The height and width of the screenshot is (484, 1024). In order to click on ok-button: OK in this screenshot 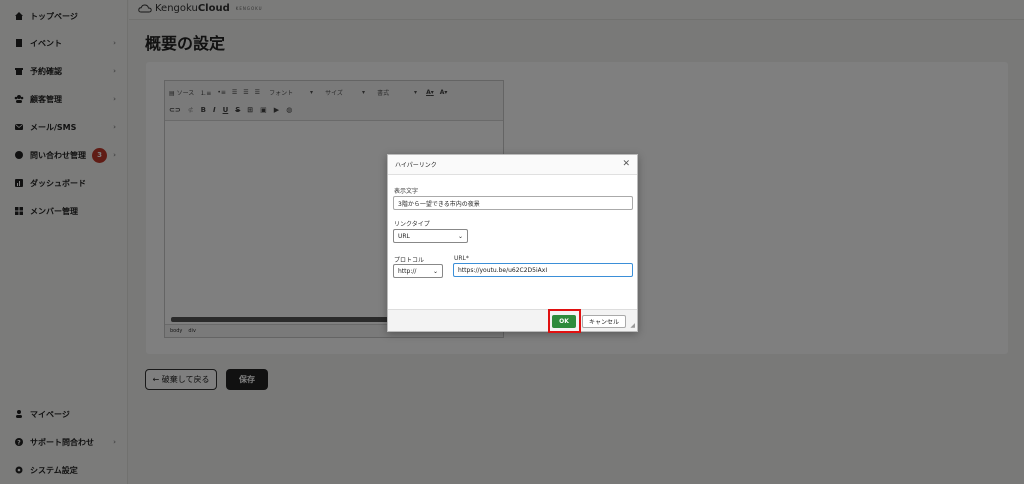, I will do `click(564, 321)`.